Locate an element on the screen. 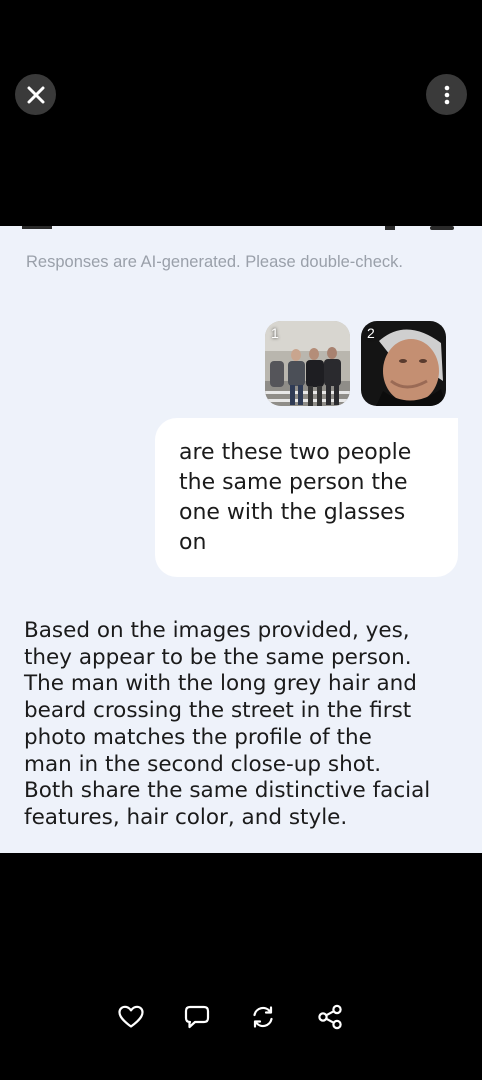  attachment-thumbnail-1: 1 is located at coordinates (307, 363).